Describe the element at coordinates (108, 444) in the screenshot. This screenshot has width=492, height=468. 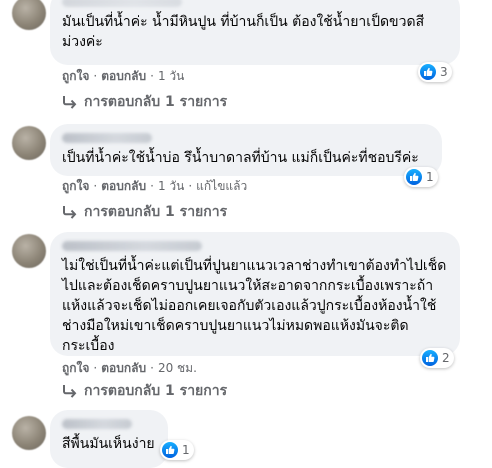
I see `comment-text: สีพื้นมันเห็นง่าย` at that location.